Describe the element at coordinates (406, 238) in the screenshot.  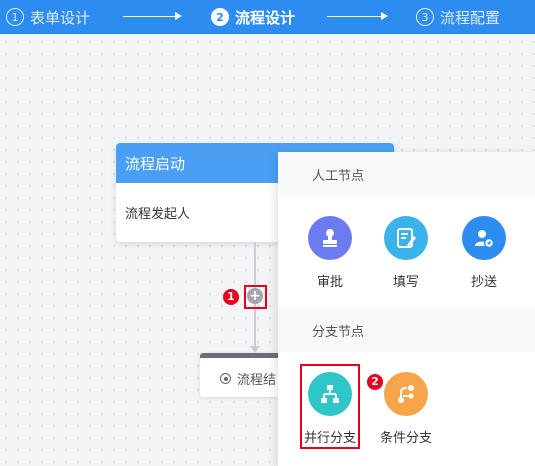
I see `fill-form-icon` at that location.